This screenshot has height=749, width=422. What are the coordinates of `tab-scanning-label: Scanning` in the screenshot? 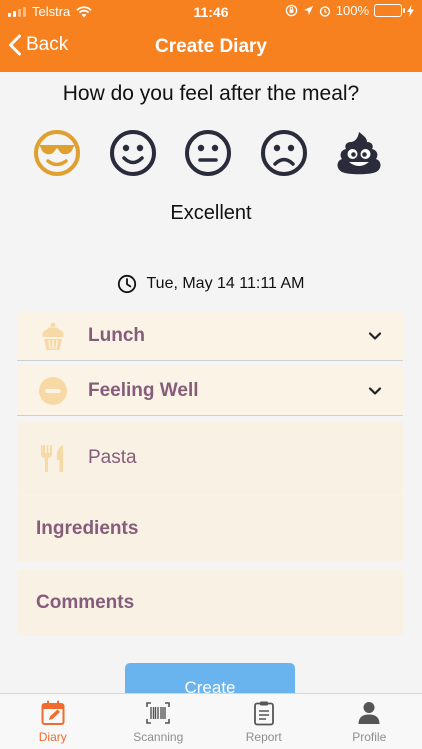 It's located at (158, 737).